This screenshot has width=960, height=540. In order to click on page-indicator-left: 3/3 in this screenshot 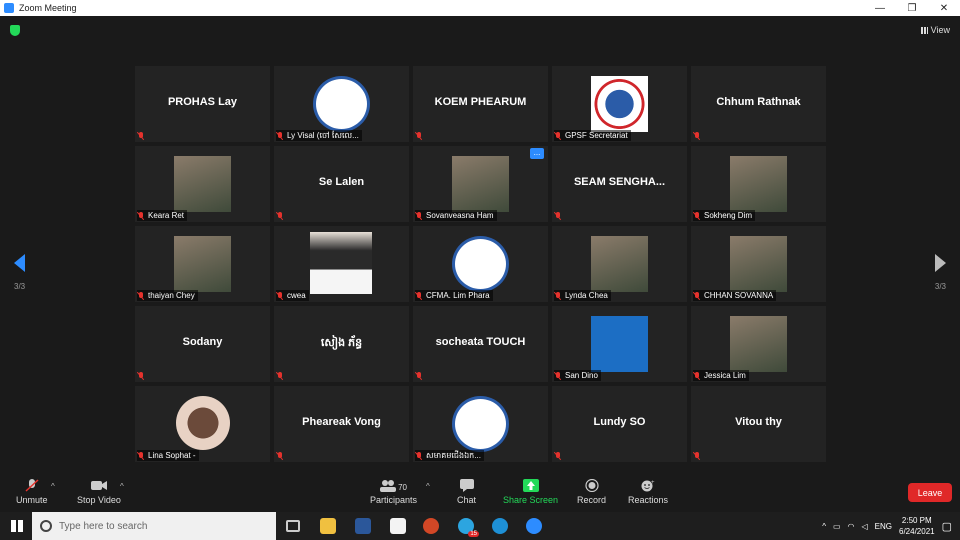, I will do `click(20, 286)`.